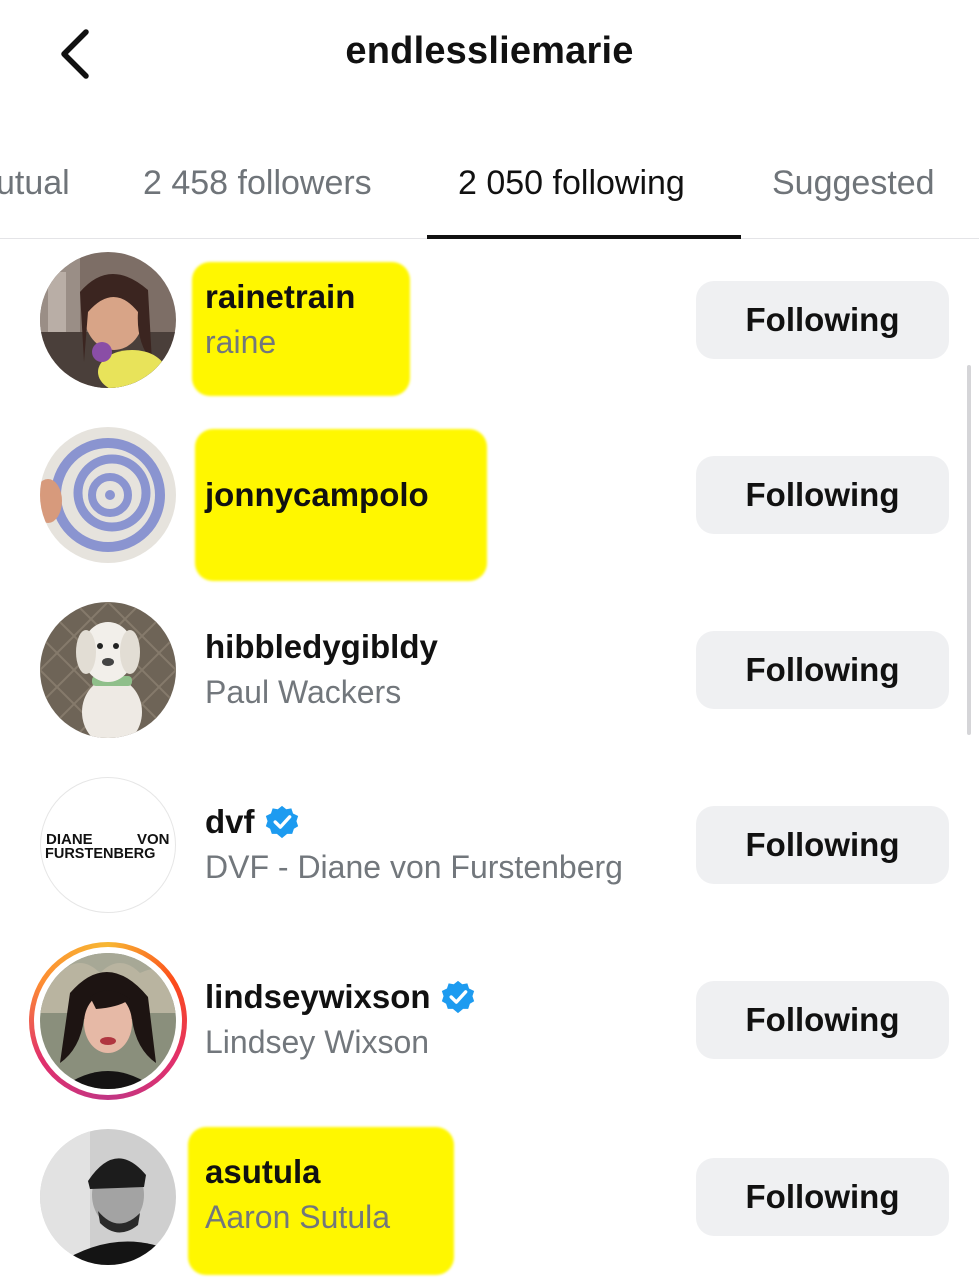 This screenshot has height=1280, width=979. What do you see at coordinates (317, 1042) in the screenshot?
I see `full-name: Lindsey Wixson` at bounding box center [317, 1042].